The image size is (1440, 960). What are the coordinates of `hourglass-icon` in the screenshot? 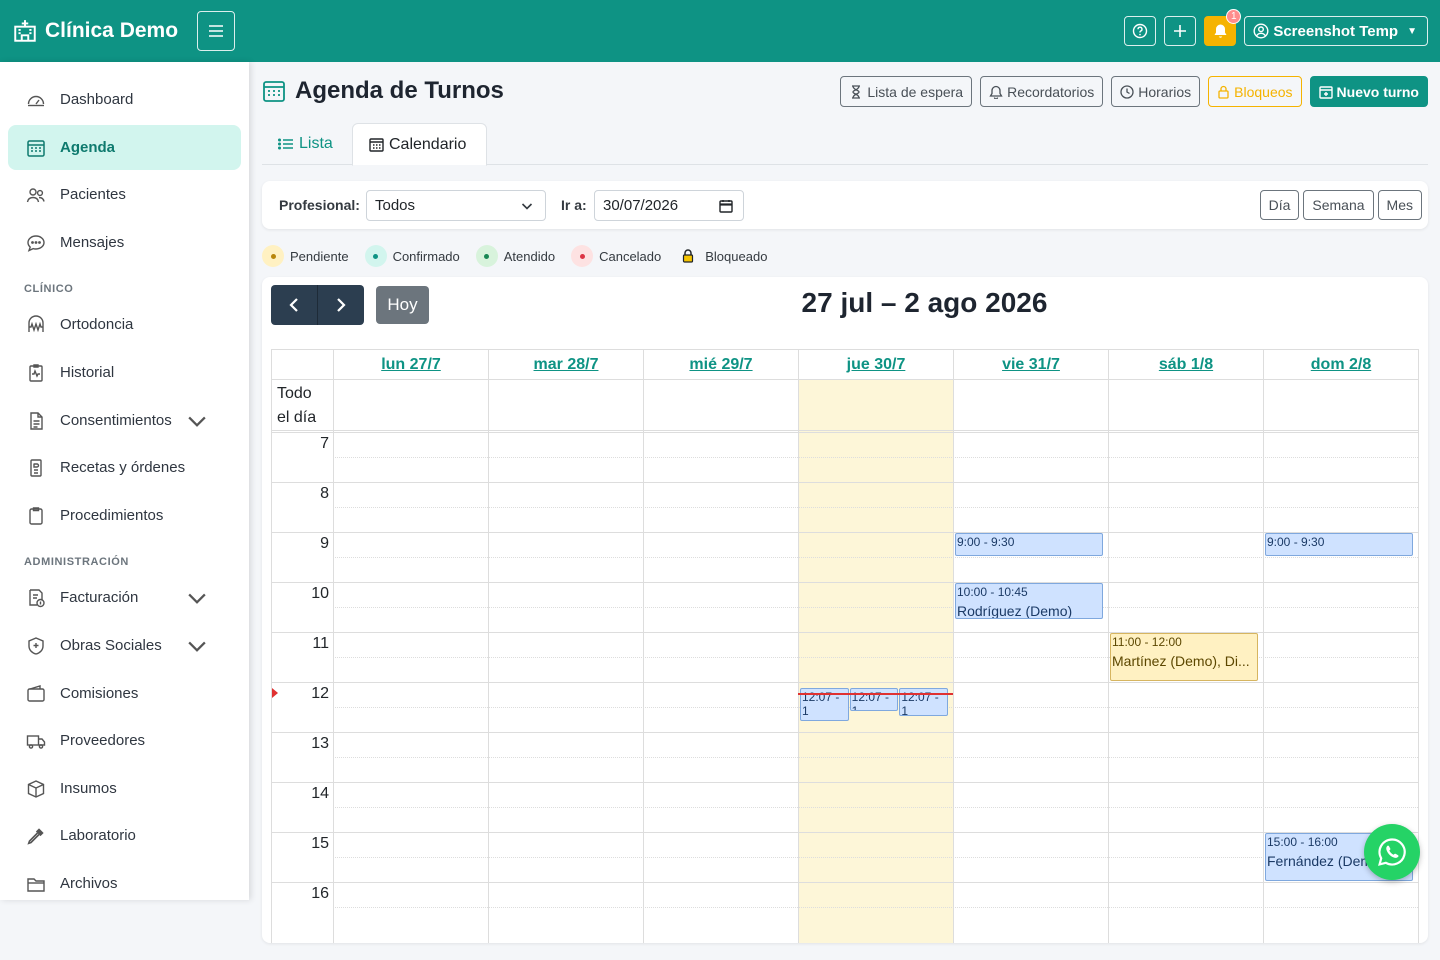 It's located at (856, 91).